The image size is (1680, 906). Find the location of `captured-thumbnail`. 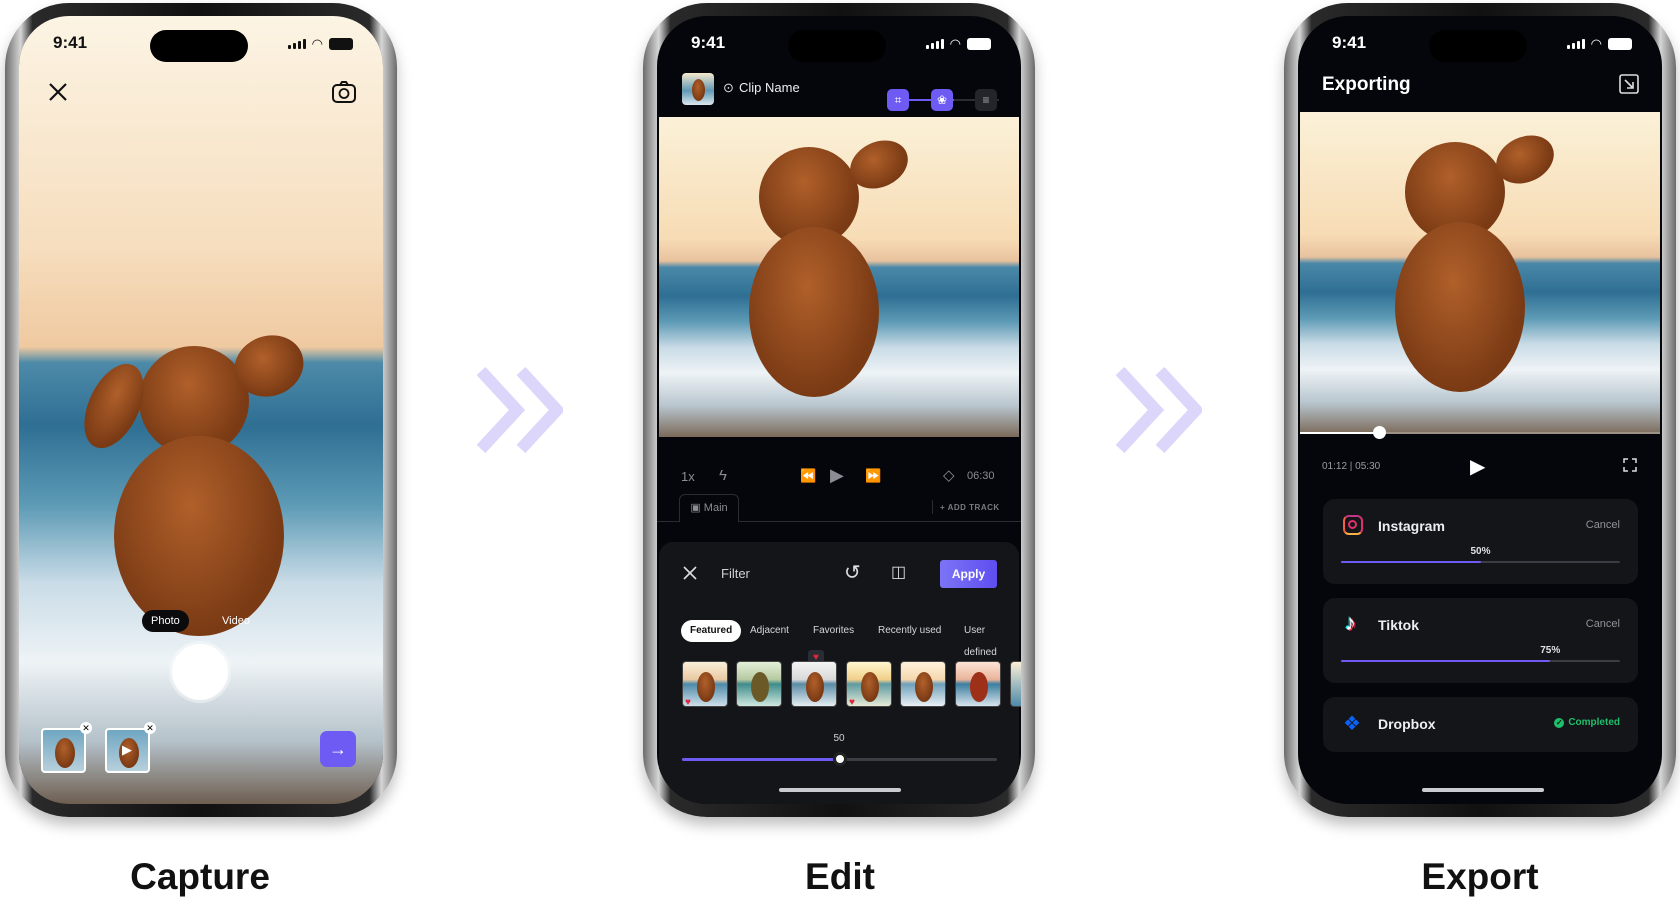

captured-thumbnail is located at coordinates (63, 750).